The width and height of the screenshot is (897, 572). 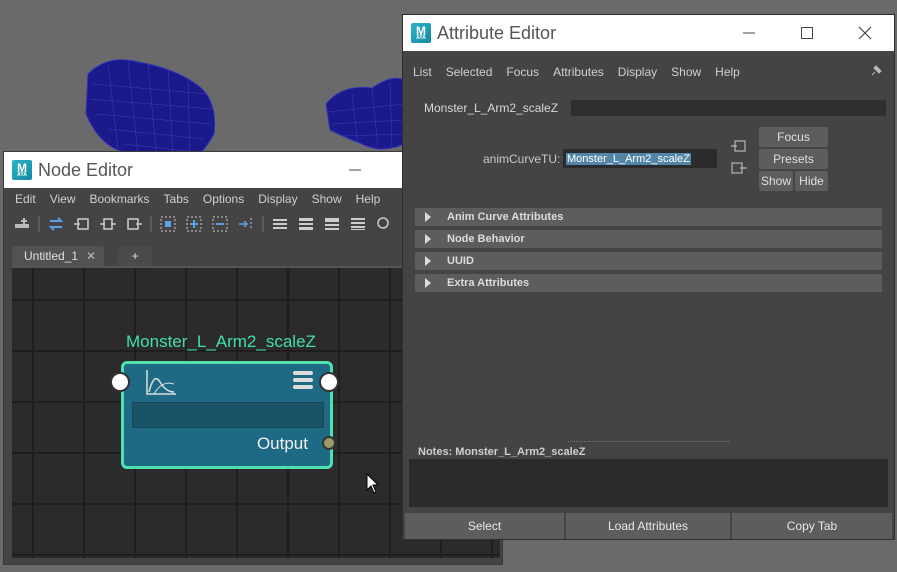 What do you see at coordinates (63, 199) in the screenshot?
I see `menu-view: View` at bounding box center [63, 199].